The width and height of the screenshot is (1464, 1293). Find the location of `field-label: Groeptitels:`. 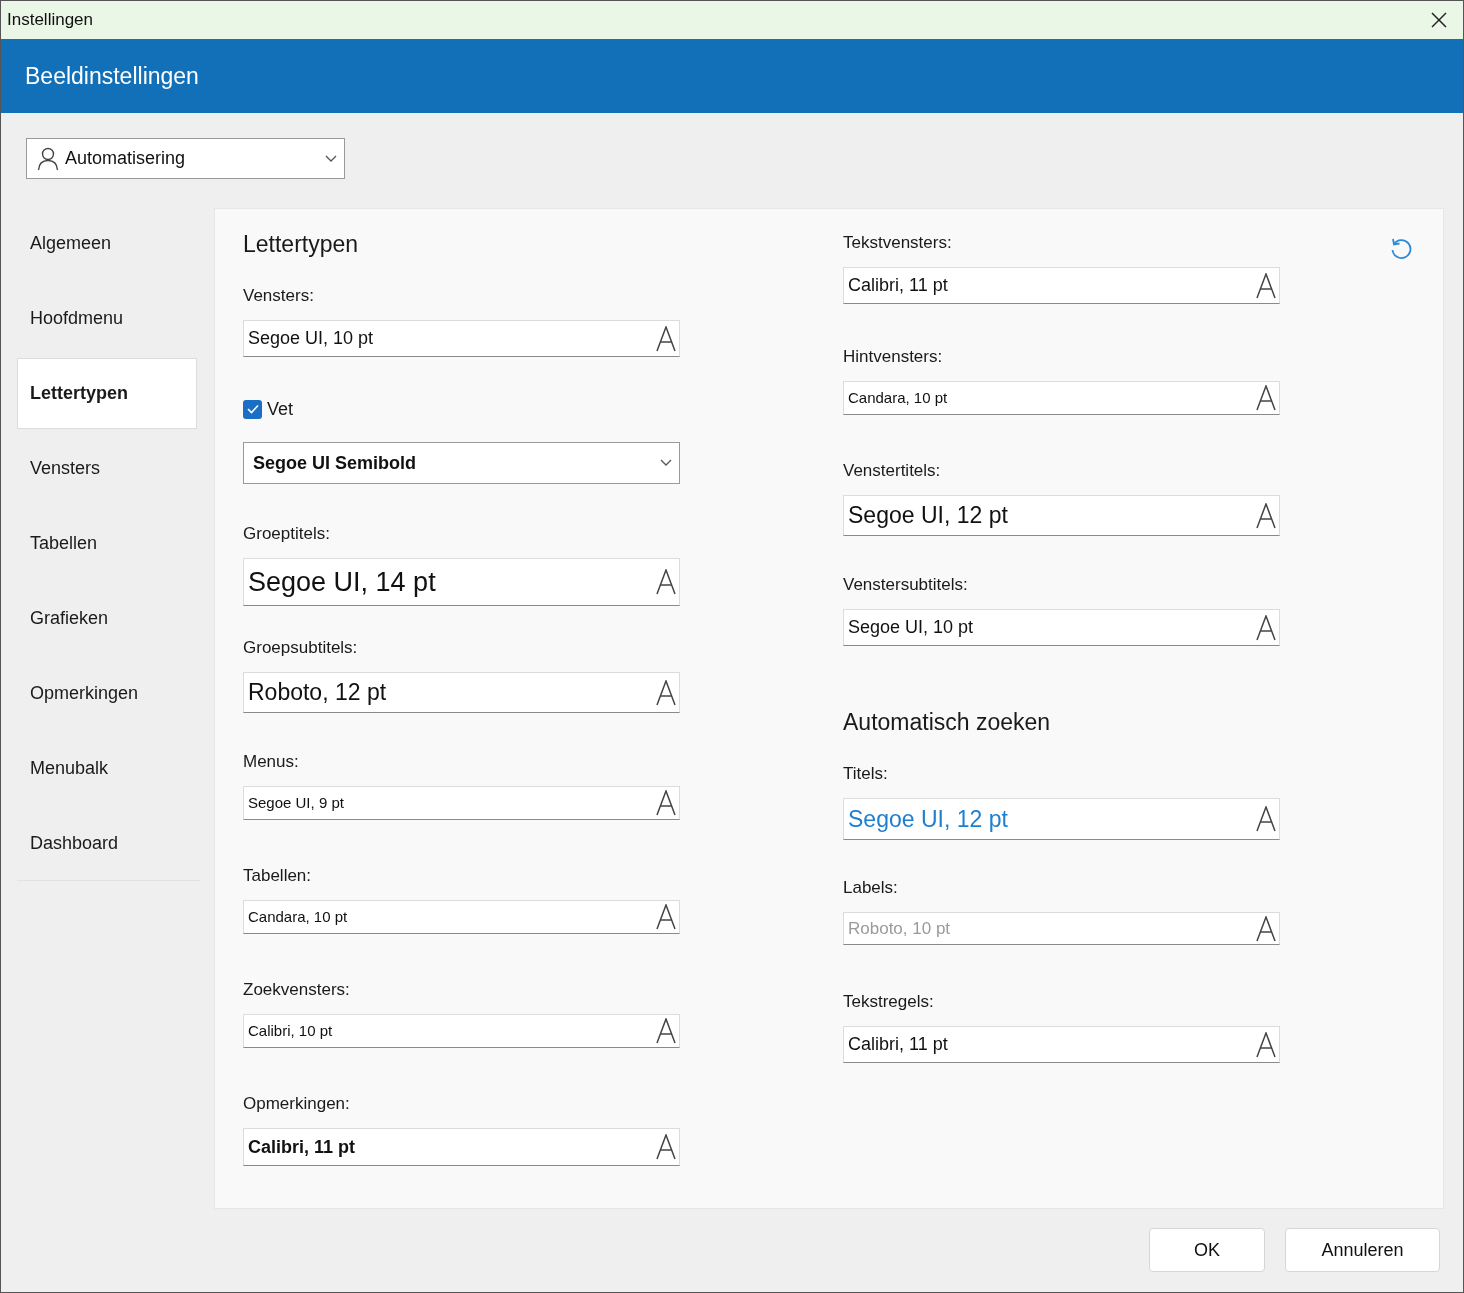

field-label: Groeptitels: is located at coordinates (286, 534).